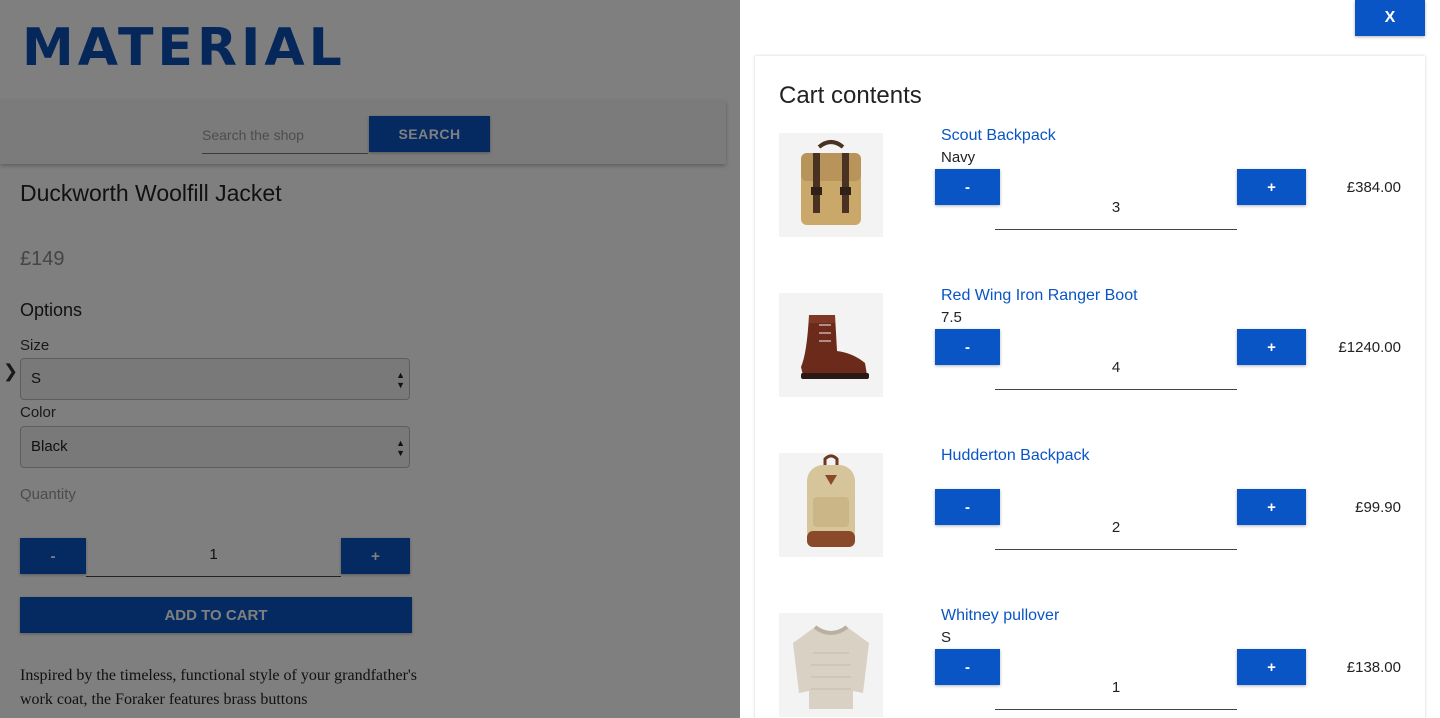 This screenshot has height=718, width=1440. What do you see at coordinates (1378, 507) in the screenshot?
I see `cart-item-price: £99.90` at bounding box center [1378, 507].